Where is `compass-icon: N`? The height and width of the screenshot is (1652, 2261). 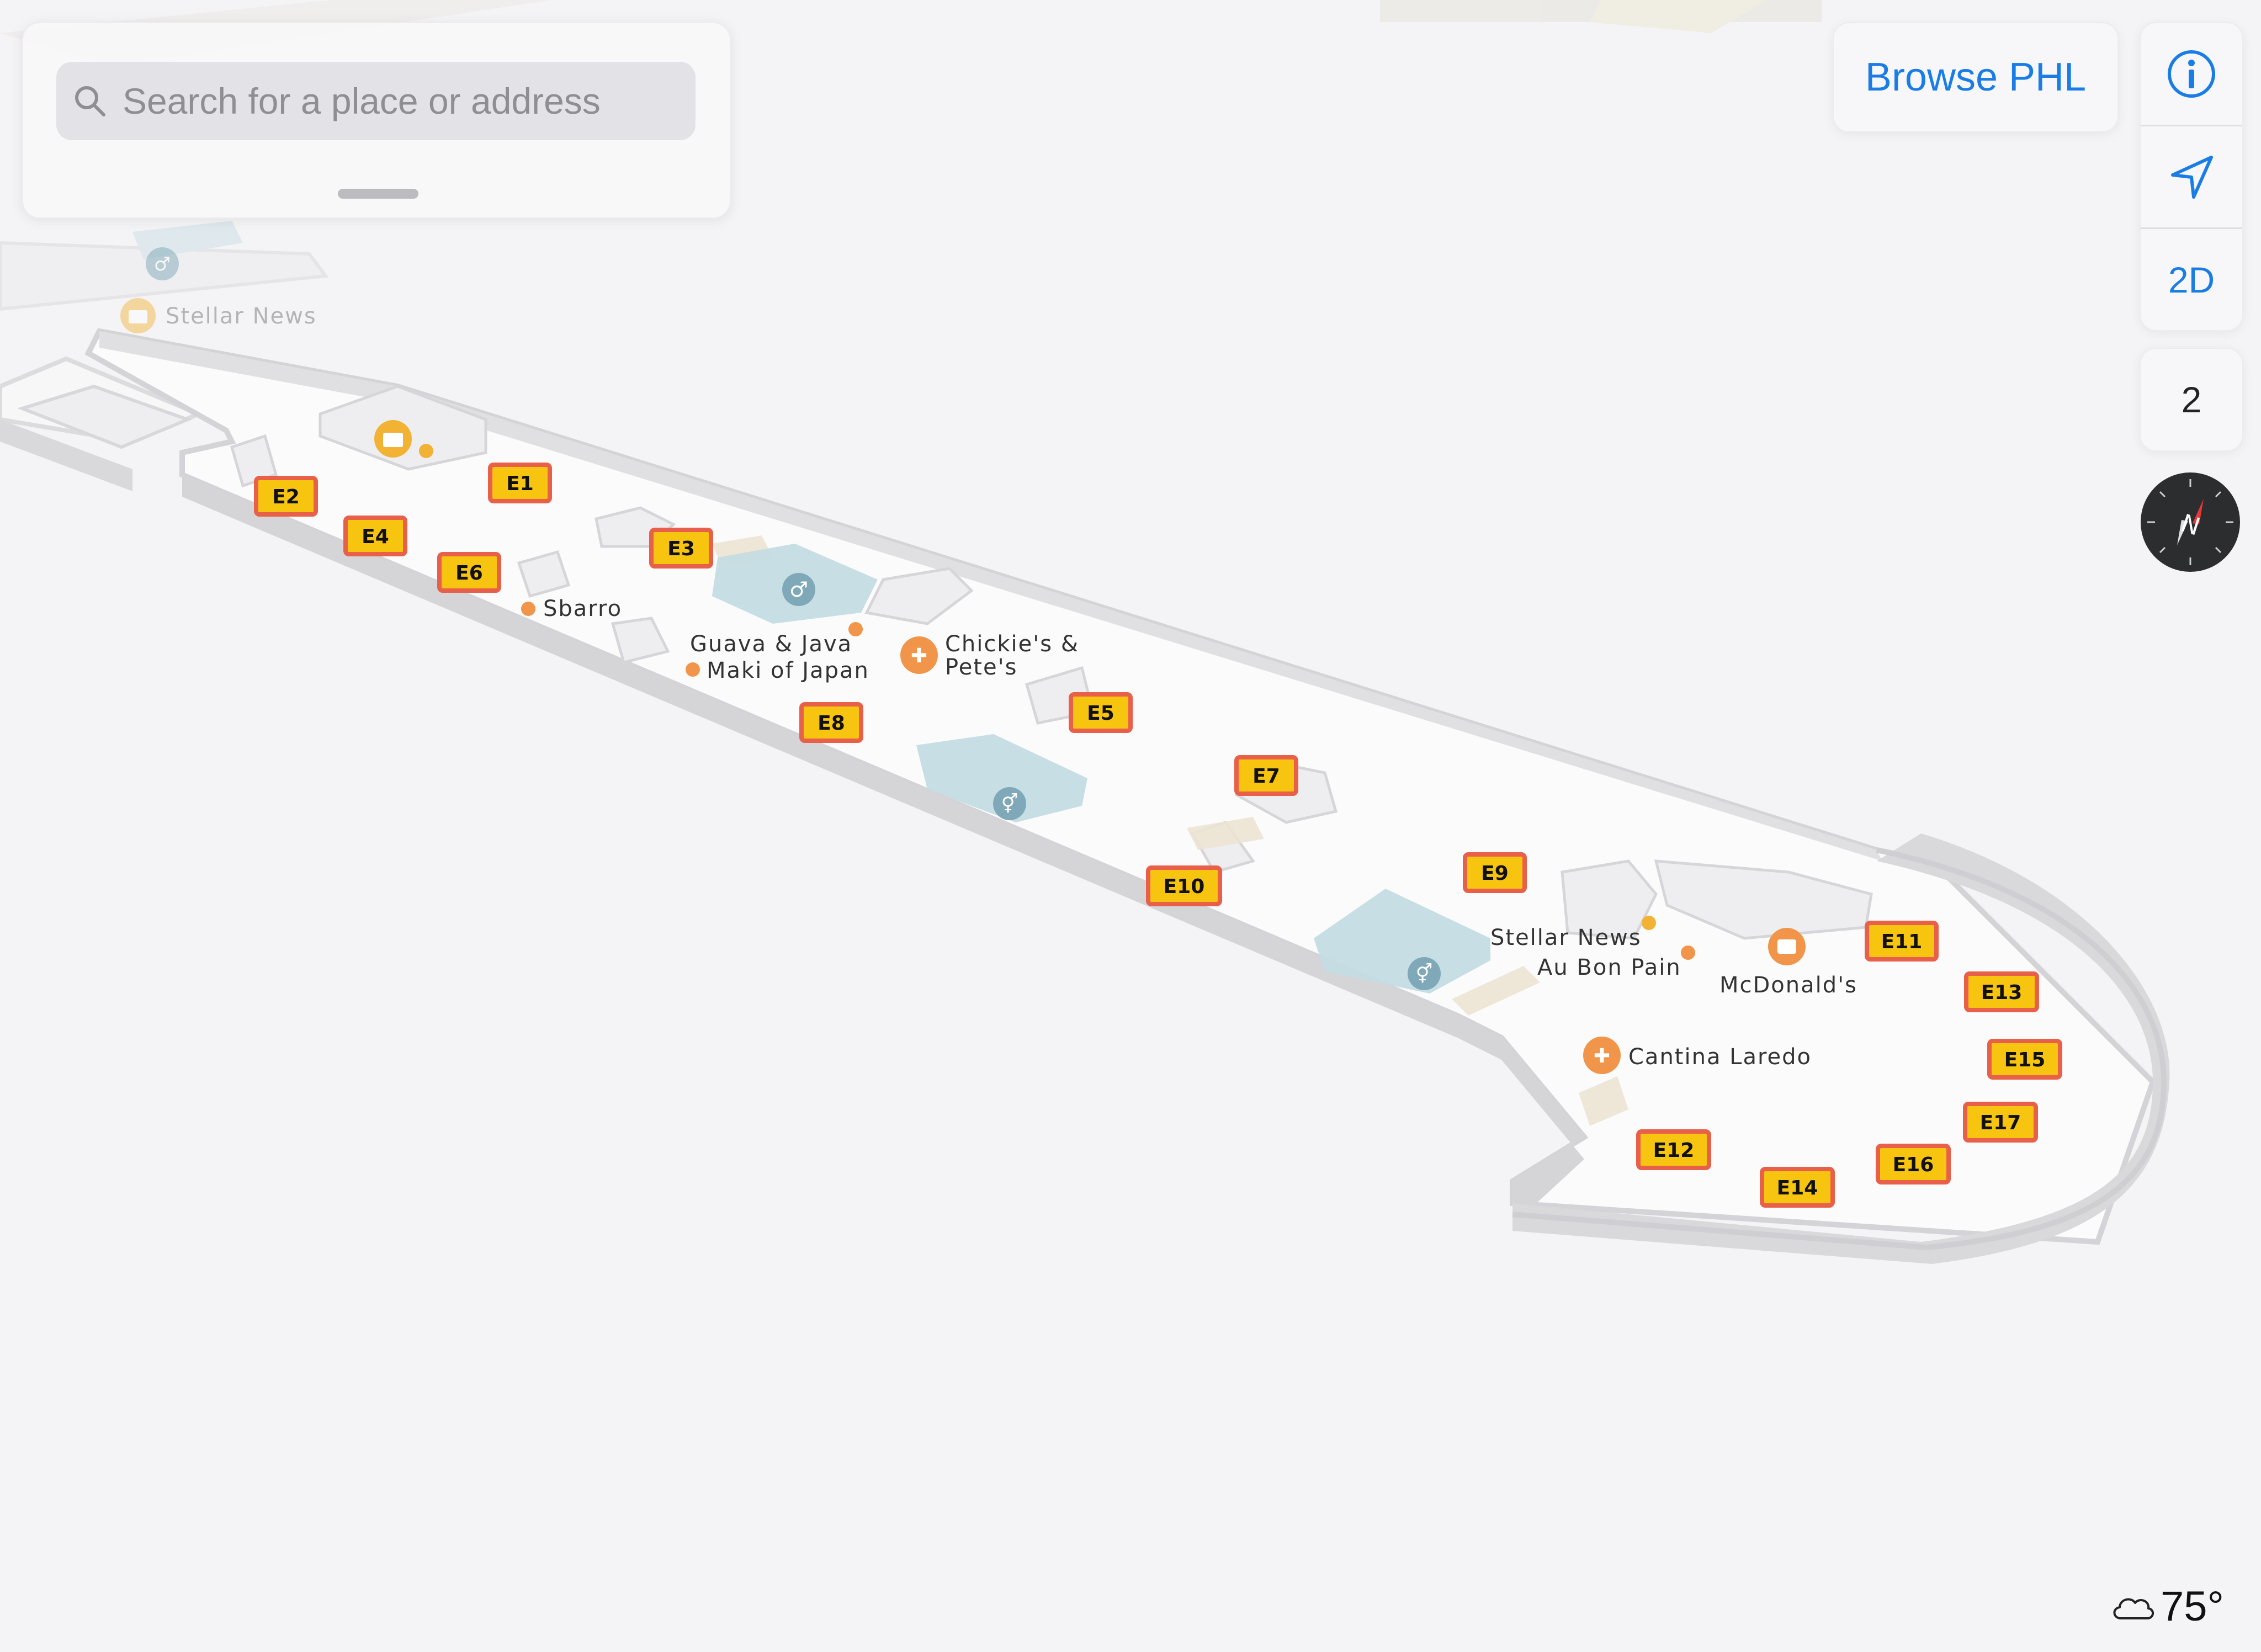
compass-icon: N is located at coordinates (2190, 522).